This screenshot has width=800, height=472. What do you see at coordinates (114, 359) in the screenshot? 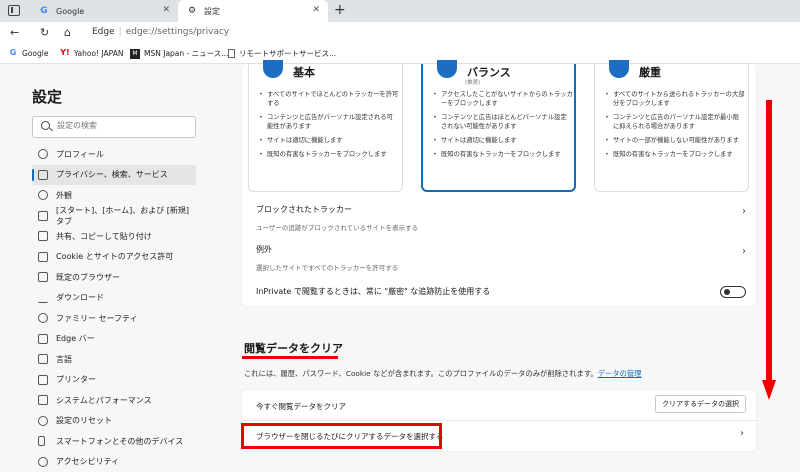
I see `sidebar-item-languages: 言語` at bounding box center [114, 359].